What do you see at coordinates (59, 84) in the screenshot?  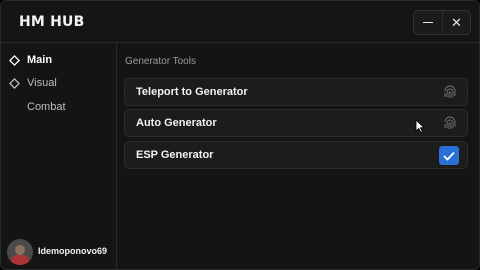 I see `sidebar-item-visual: Visual` at bounding box center [59, 84].